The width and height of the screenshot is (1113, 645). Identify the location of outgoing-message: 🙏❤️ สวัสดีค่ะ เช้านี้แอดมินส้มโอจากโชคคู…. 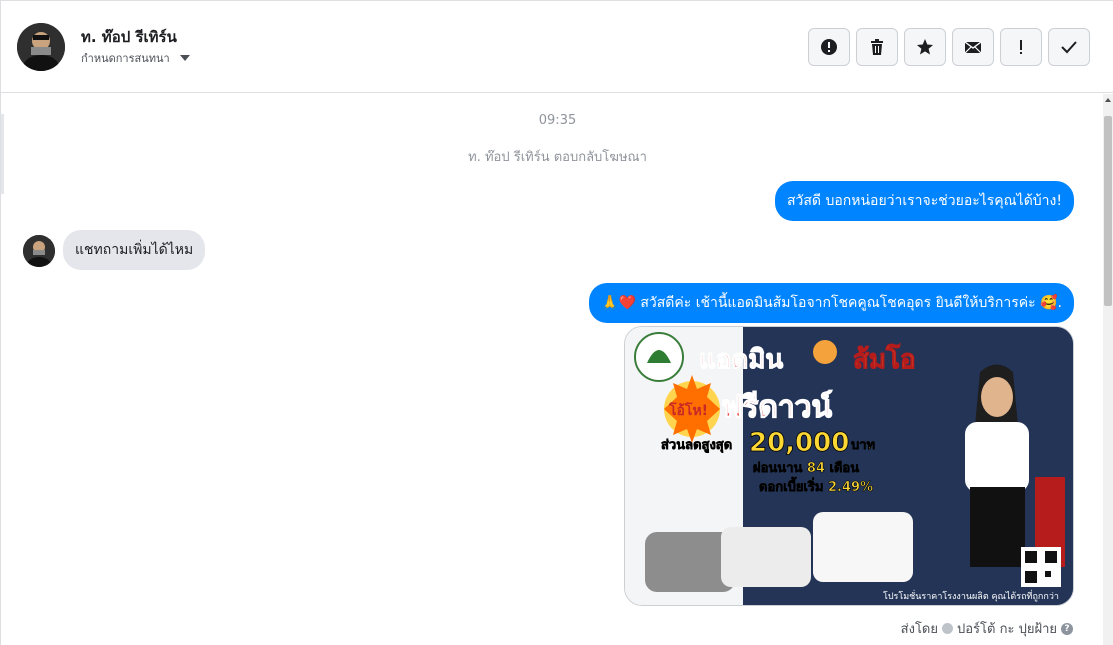
(831, 303).